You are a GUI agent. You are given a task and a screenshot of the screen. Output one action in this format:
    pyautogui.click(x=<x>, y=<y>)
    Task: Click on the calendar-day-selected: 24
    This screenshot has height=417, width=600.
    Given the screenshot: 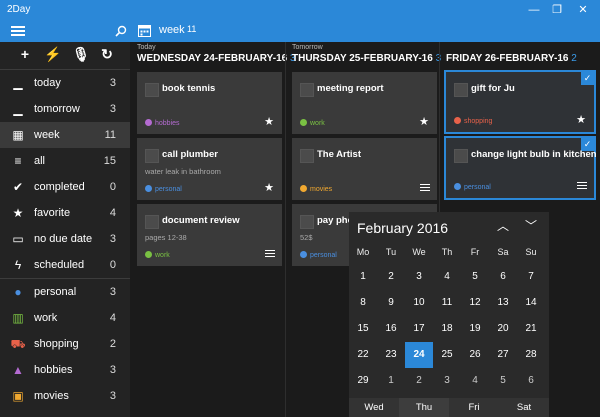 What is the action you would take?
    pyautogui.click(x=419, y=355)
    